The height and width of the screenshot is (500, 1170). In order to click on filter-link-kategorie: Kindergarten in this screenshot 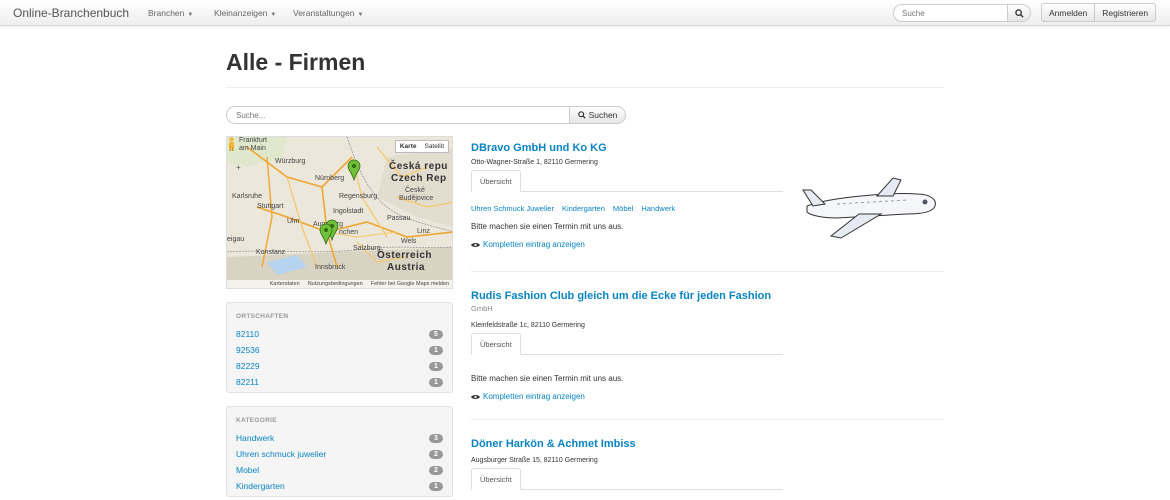, I will do `click(260, 486)`.